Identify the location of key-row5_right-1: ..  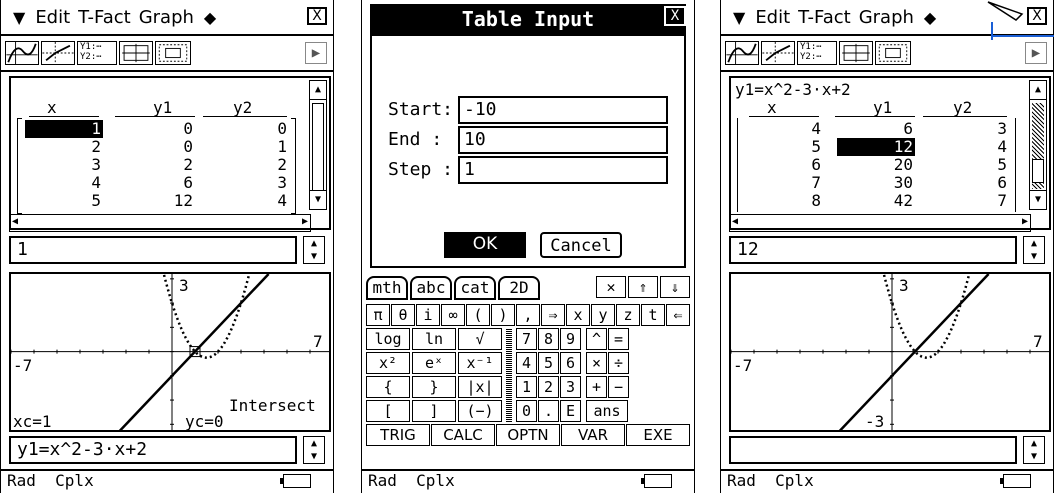
(548, 411).